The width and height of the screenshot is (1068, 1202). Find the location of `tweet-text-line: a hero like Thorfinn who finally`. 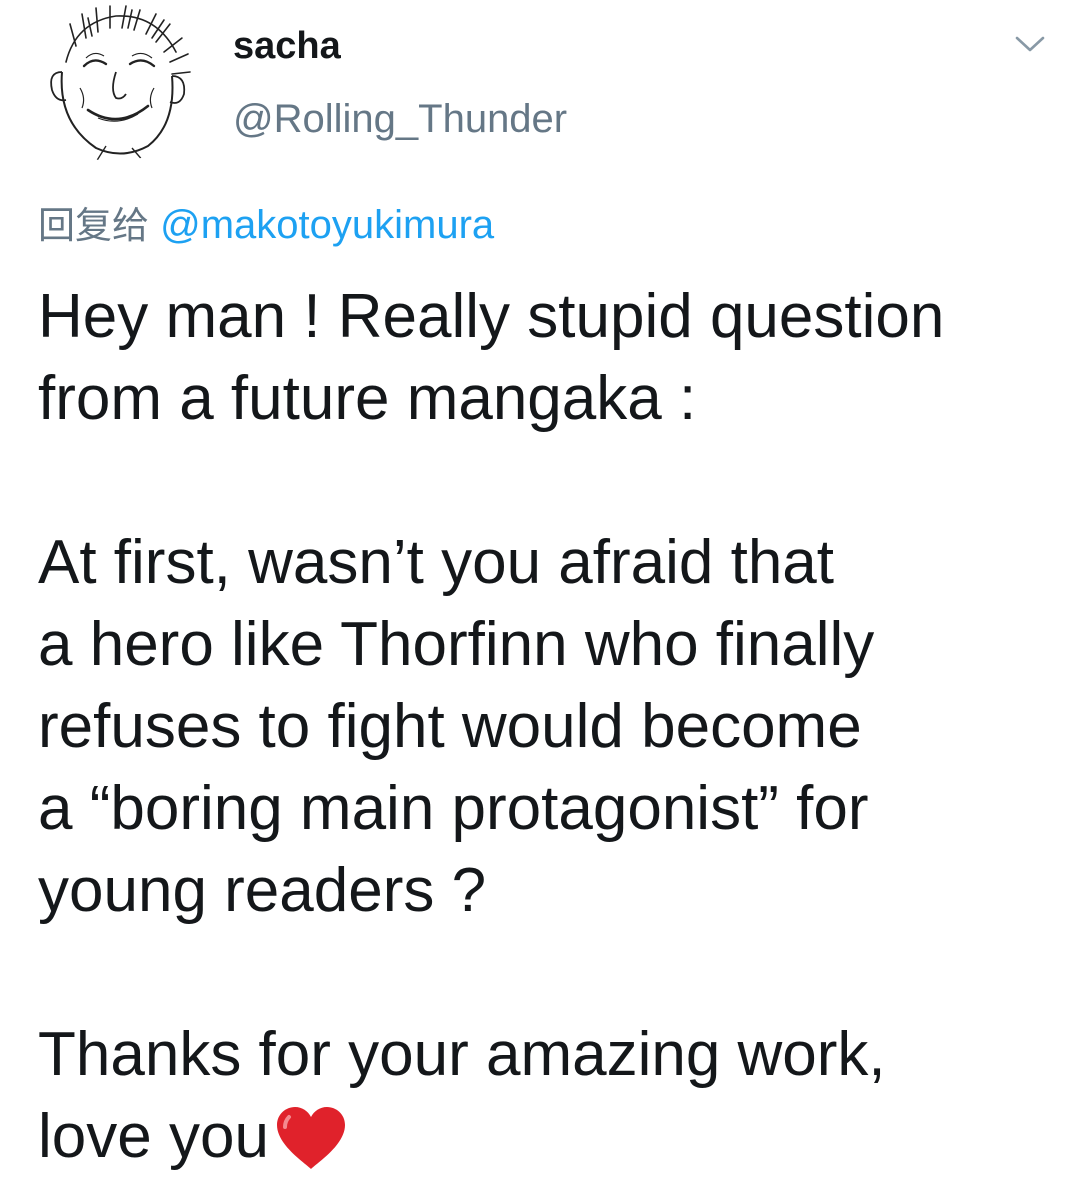

tweet-text-line: a hero like Thorfinn who finally is located at coordinates (456, 644).